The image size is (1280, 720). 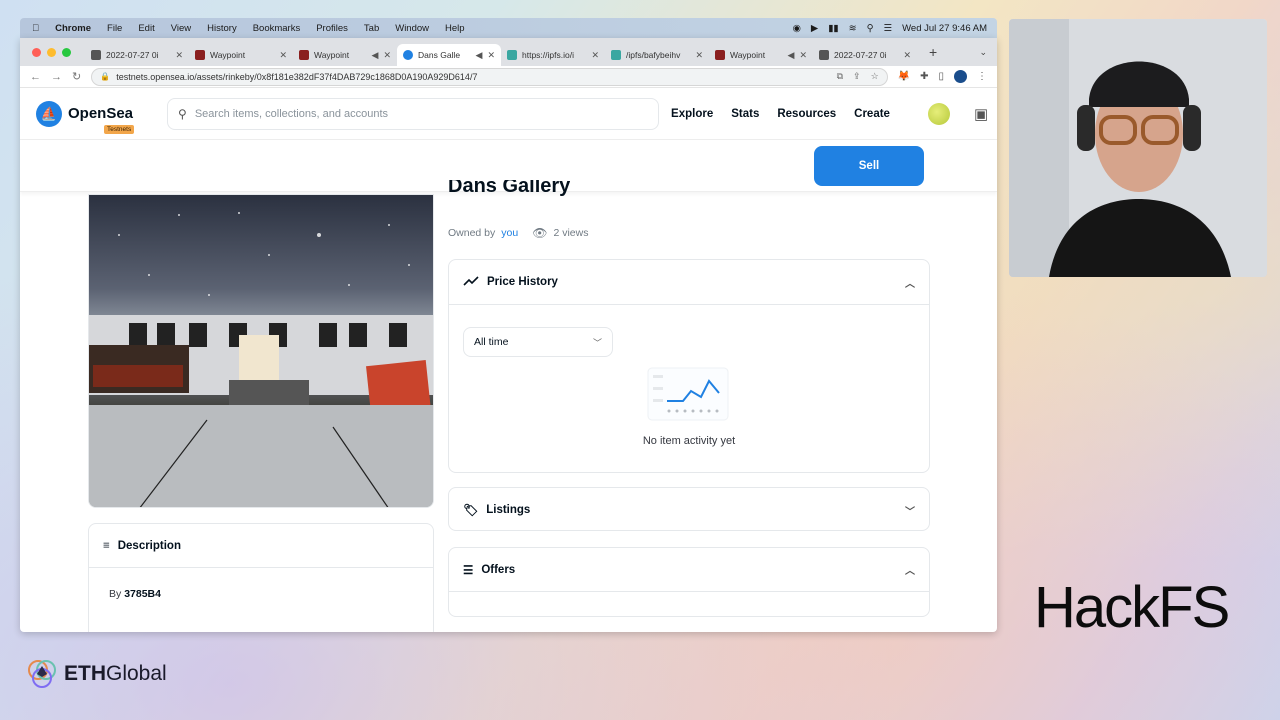 What do you see at coordinates (261, 577) in the screenshot?
I see `description-panel: ≡ Description By 3785B4` at bounding box center [261, 577].